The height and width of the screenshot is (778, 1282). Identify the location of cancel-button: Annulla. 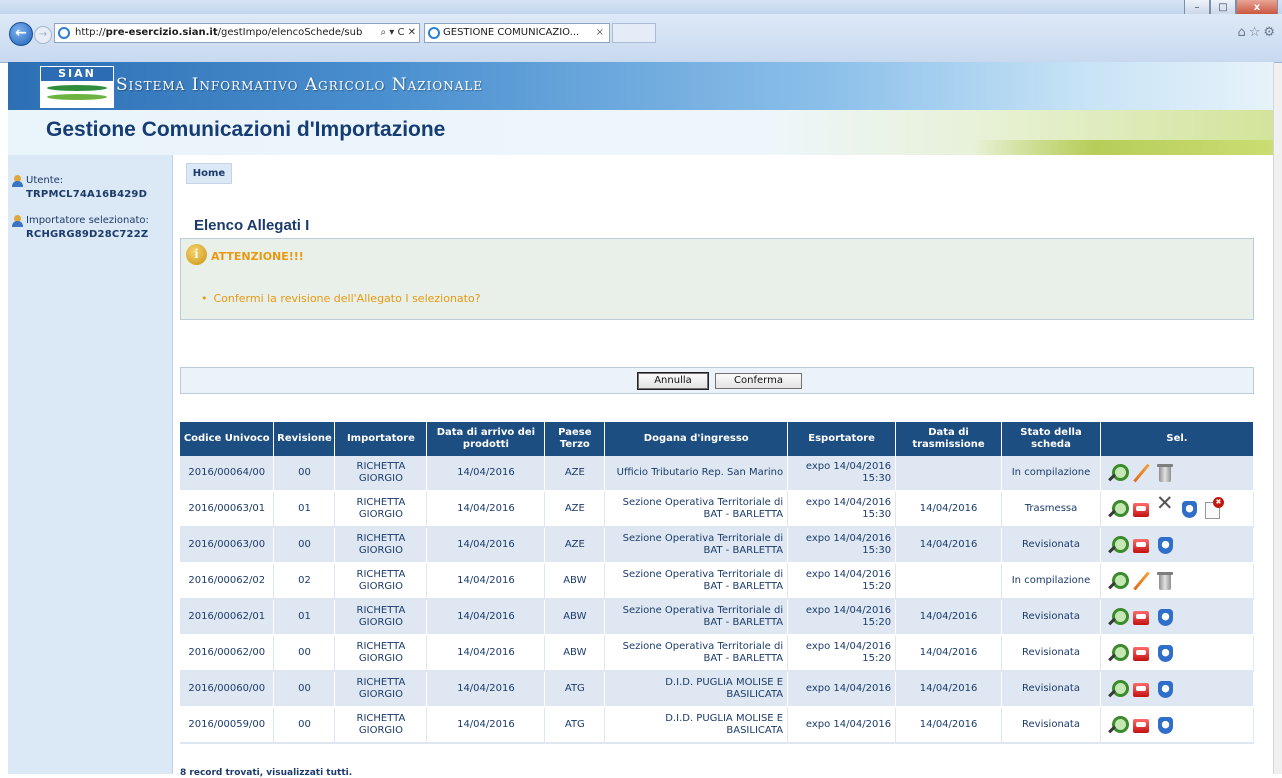
(673, 381).